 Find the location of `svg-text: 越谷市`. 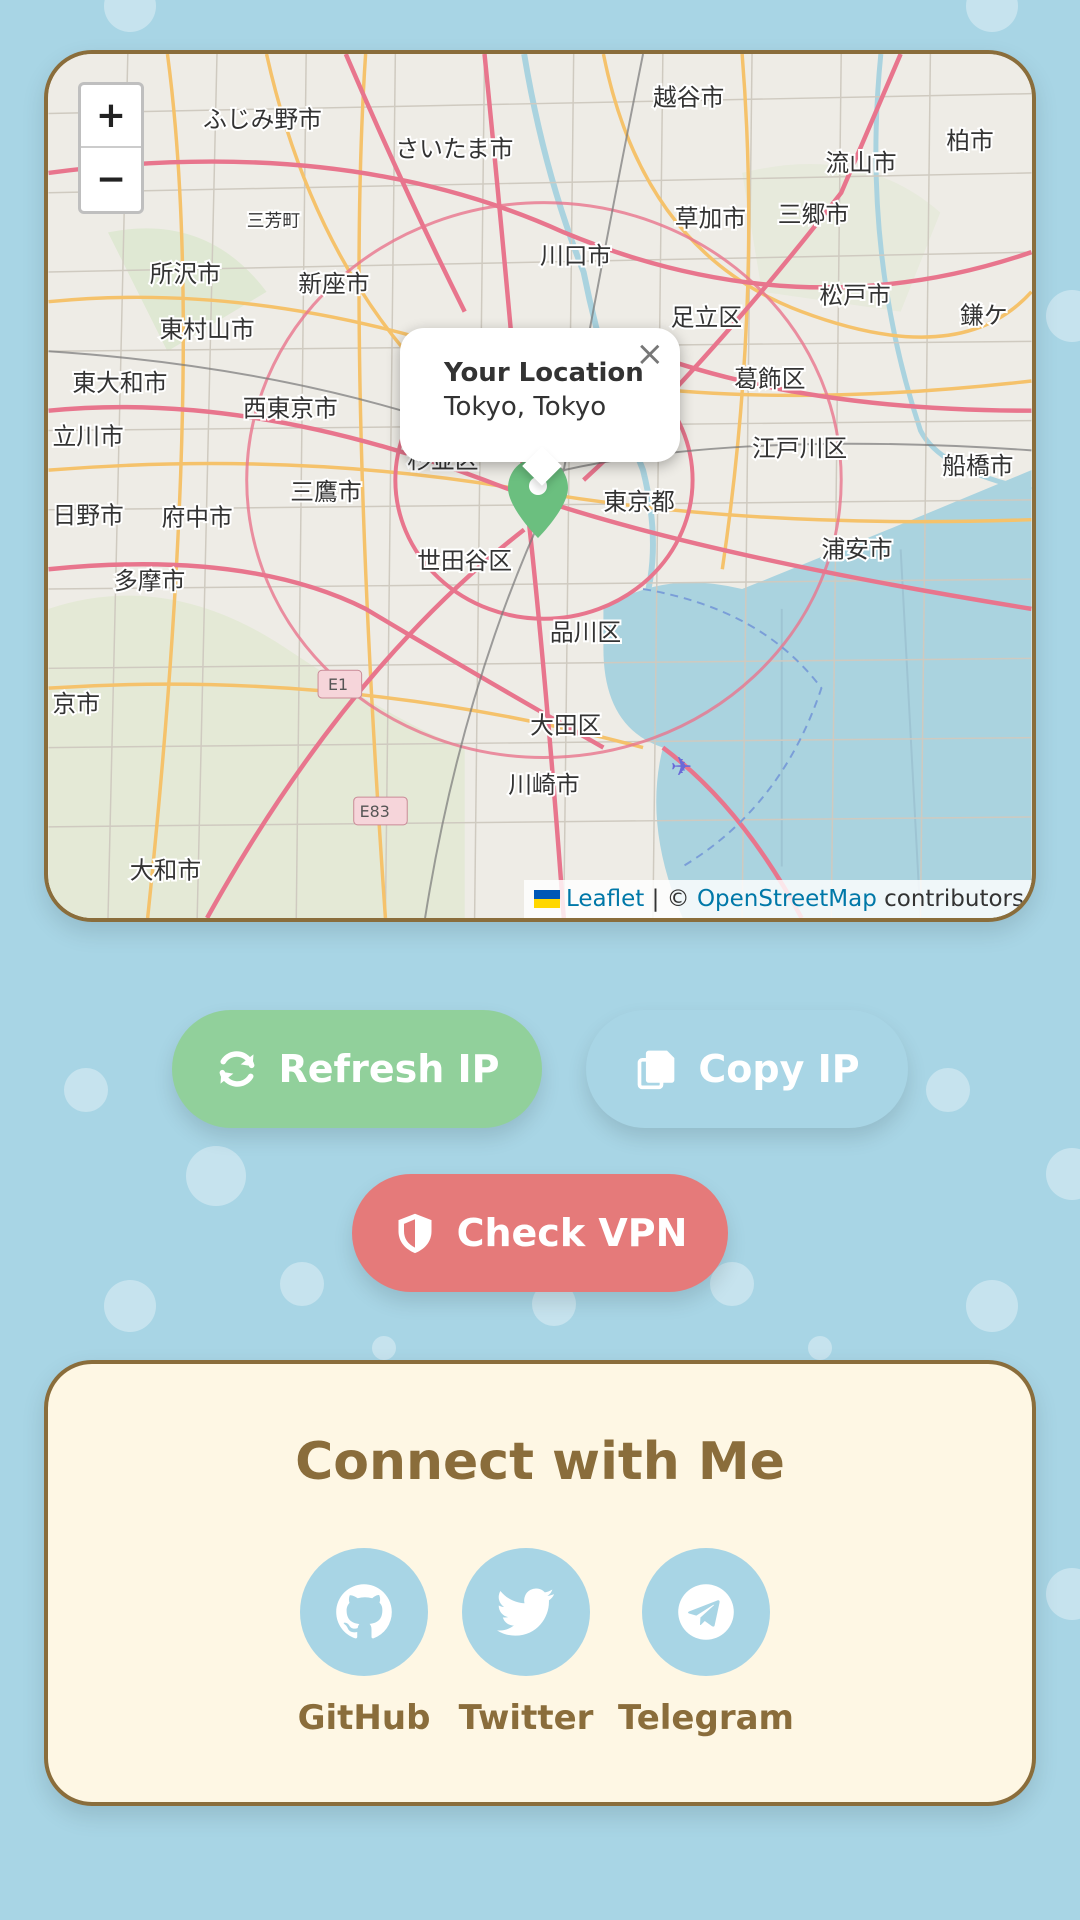

svg-text: 越谷市 is located at coordinates (688, 98).